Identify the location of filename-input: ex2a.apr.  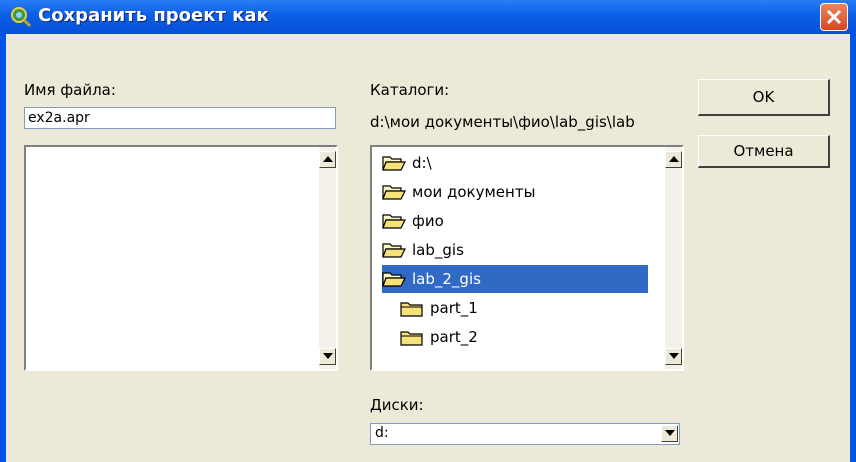
(180, 118).